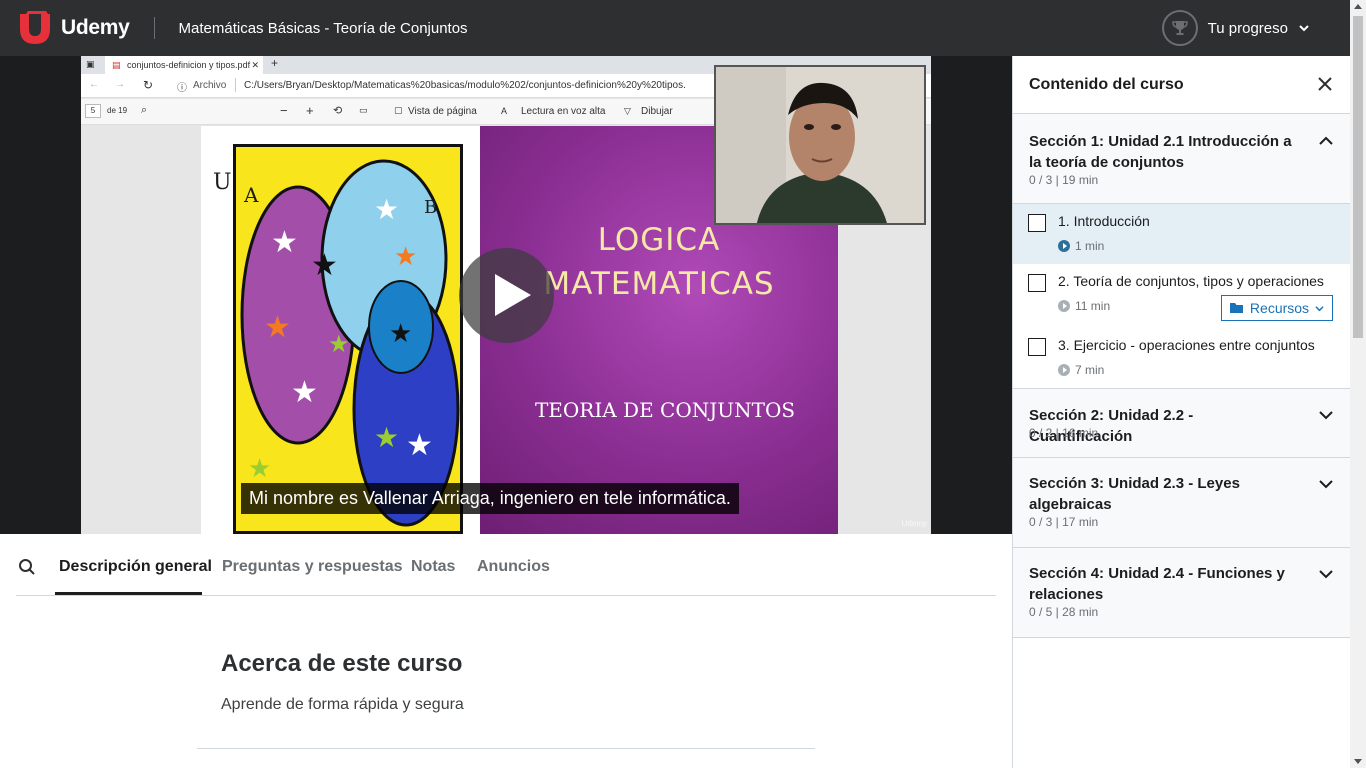 This screenshot has height=768, width=1366. What do you see at coordinates (513, 295) in the screenshot?
I see `play-icon` at bounding box center [513, 295].